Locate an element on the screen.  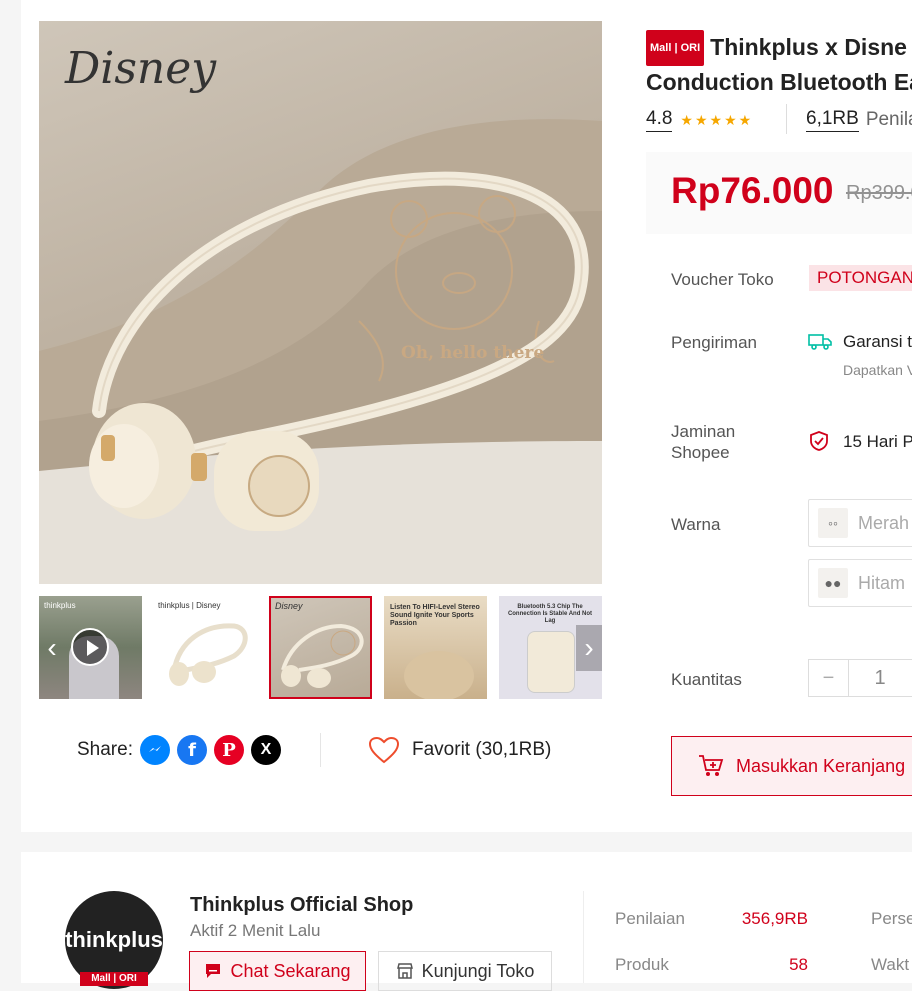
favorite-label: Favorit (30,1RB) is located at coordinates (482, 749).